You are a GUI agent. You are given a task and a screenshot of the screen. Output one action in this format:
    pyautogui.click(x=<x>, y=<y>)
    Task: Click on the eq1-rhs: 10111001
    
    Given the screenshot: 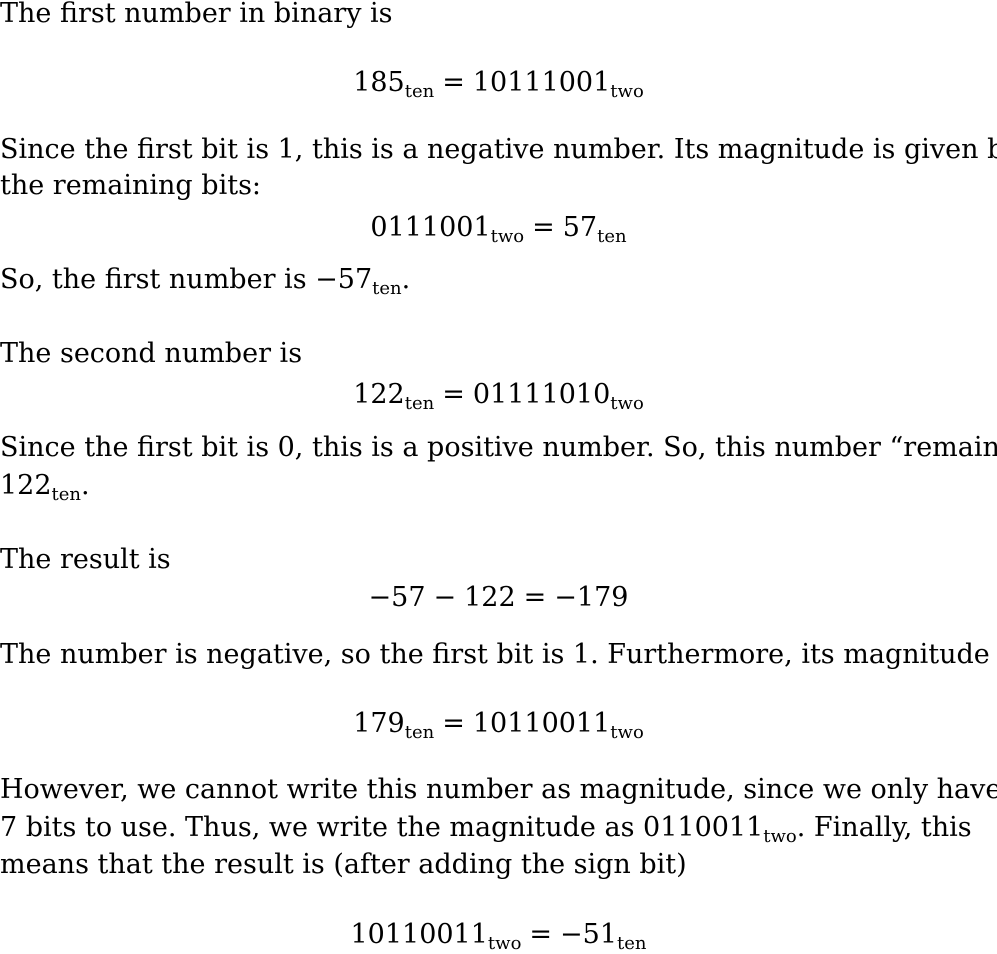 What is the action you would take?
    pyautogui.click(x=541, y=82)
    